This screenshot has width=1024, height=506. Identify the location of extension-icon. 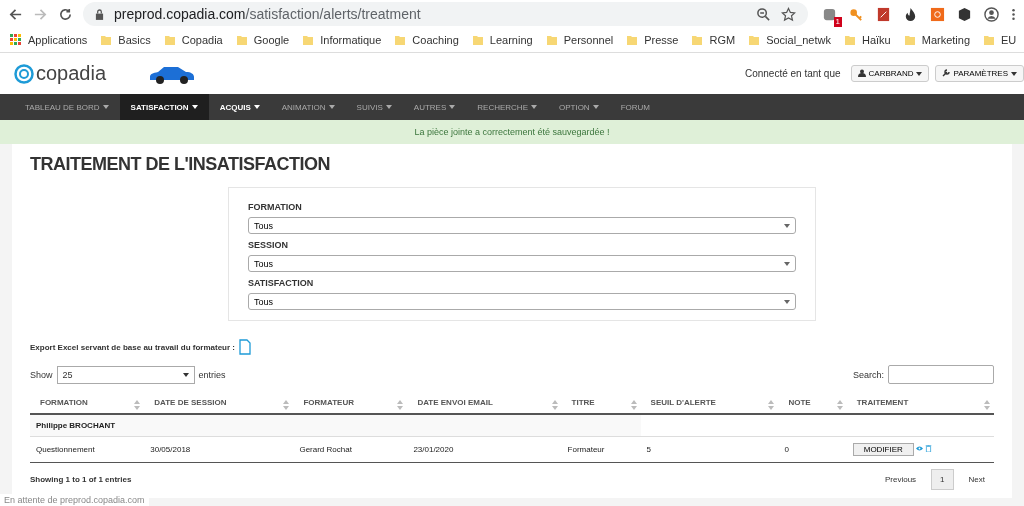
(829, 14).